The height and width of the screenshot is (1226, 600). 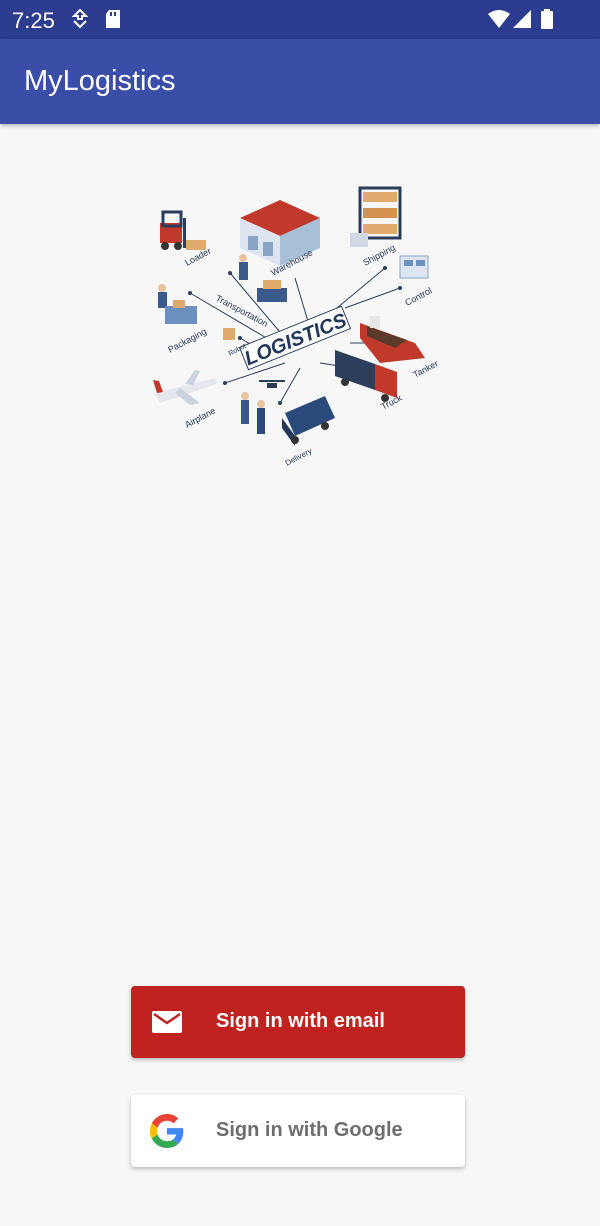 What do you see at coordinates (80, 21) in the screenshot?
I see `download-icon` at bounding box center [80, 21].